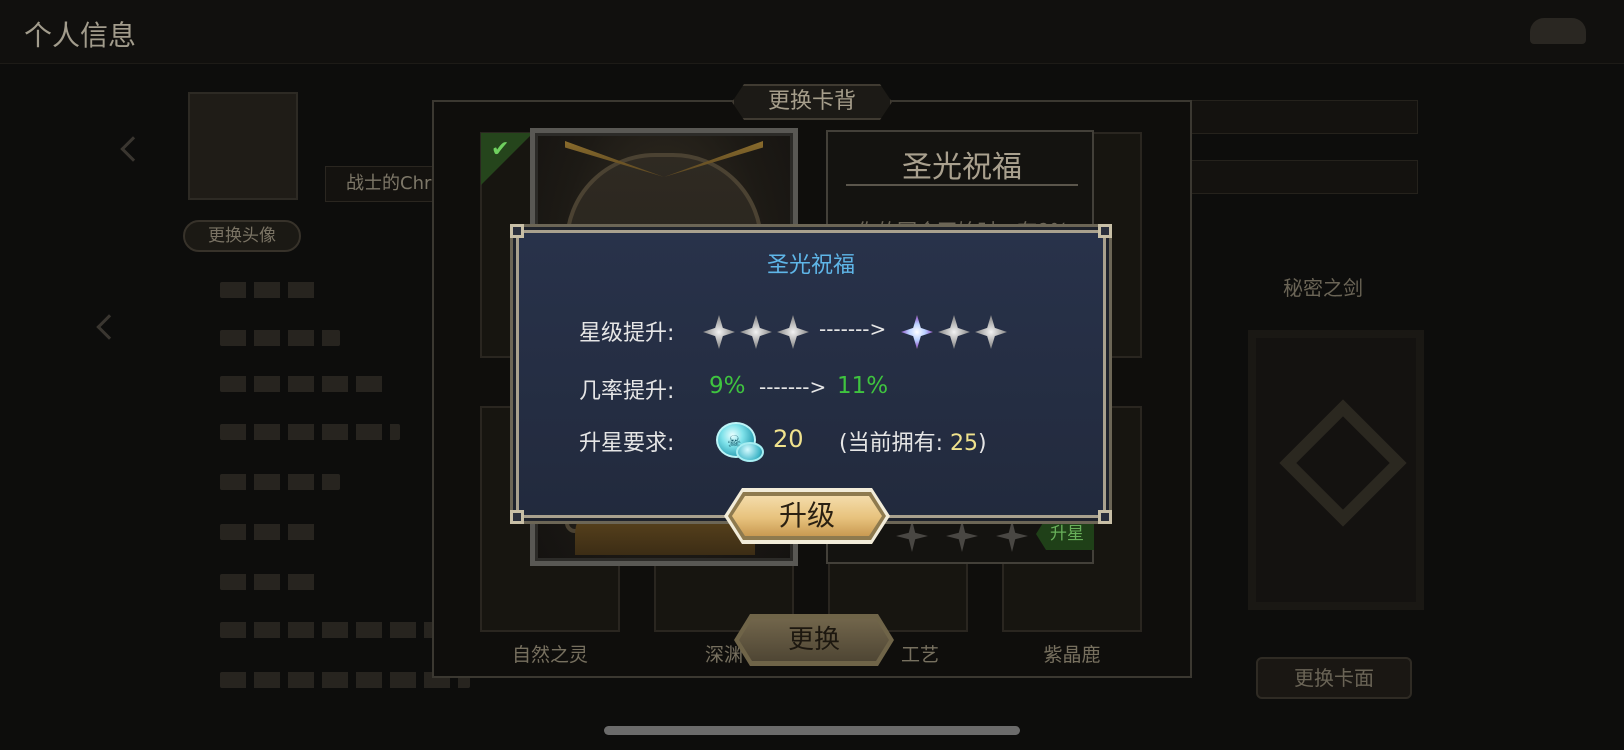  I want to click on owned-prefix: (当前拥有:, so click(891, 443).